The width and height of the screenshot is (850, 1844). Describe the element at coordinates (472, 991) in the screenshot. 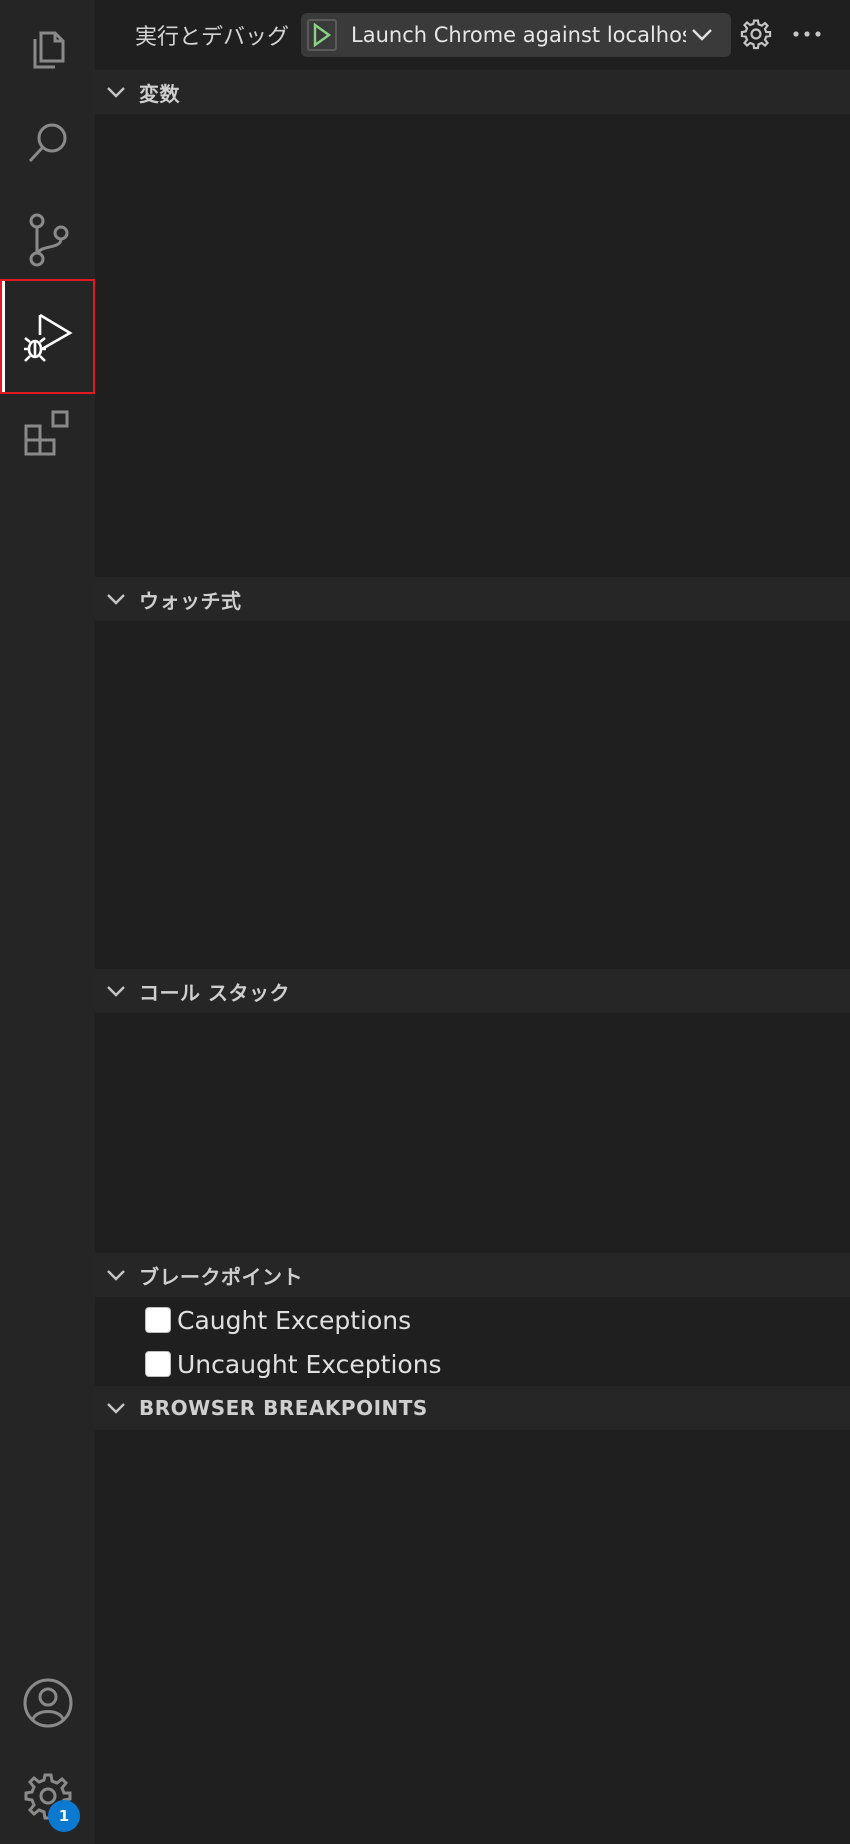

I see `section-call-stack-header: コール スタック` at that location.